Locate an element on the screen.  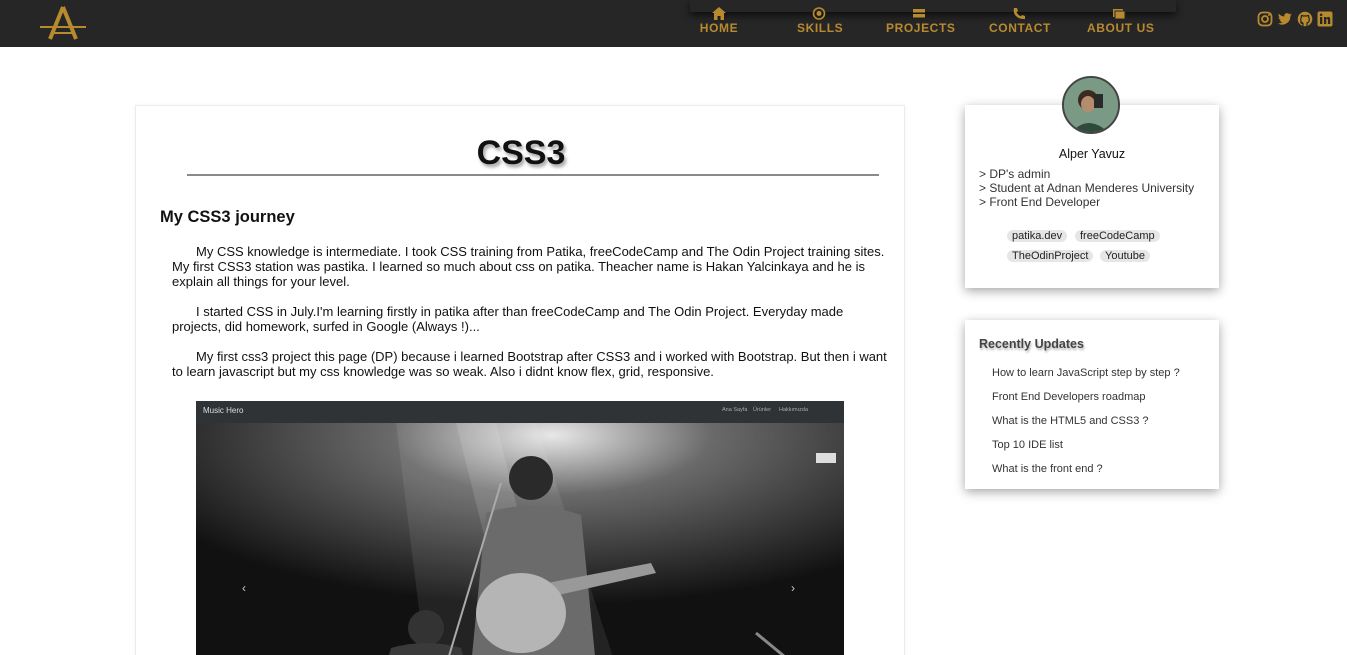
screenshot-nav-1: Ana Sayfa is located at coordinates (735, 410).